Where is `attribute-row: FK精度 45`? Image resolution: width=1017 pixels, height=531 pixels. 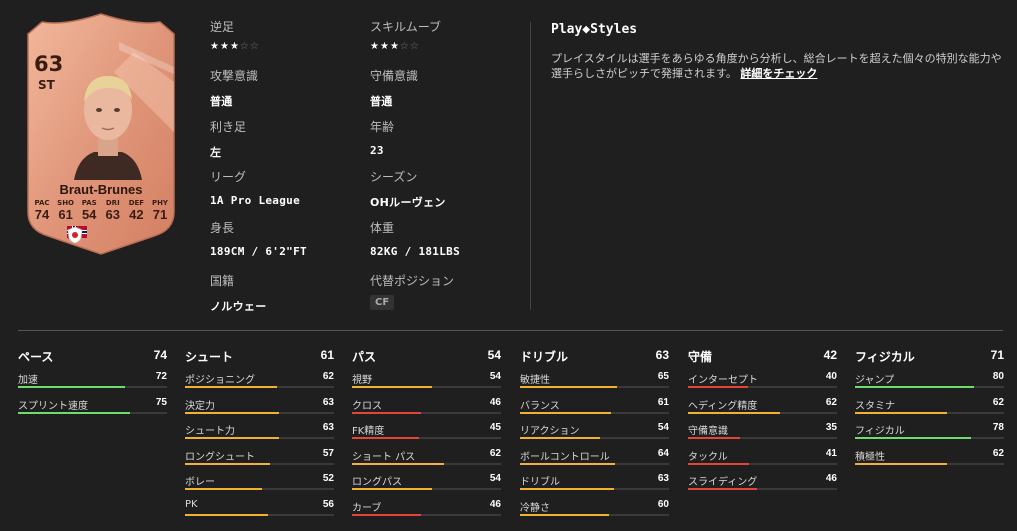 attribute-row: FK精度 45 is located at coordinates (426, 435).